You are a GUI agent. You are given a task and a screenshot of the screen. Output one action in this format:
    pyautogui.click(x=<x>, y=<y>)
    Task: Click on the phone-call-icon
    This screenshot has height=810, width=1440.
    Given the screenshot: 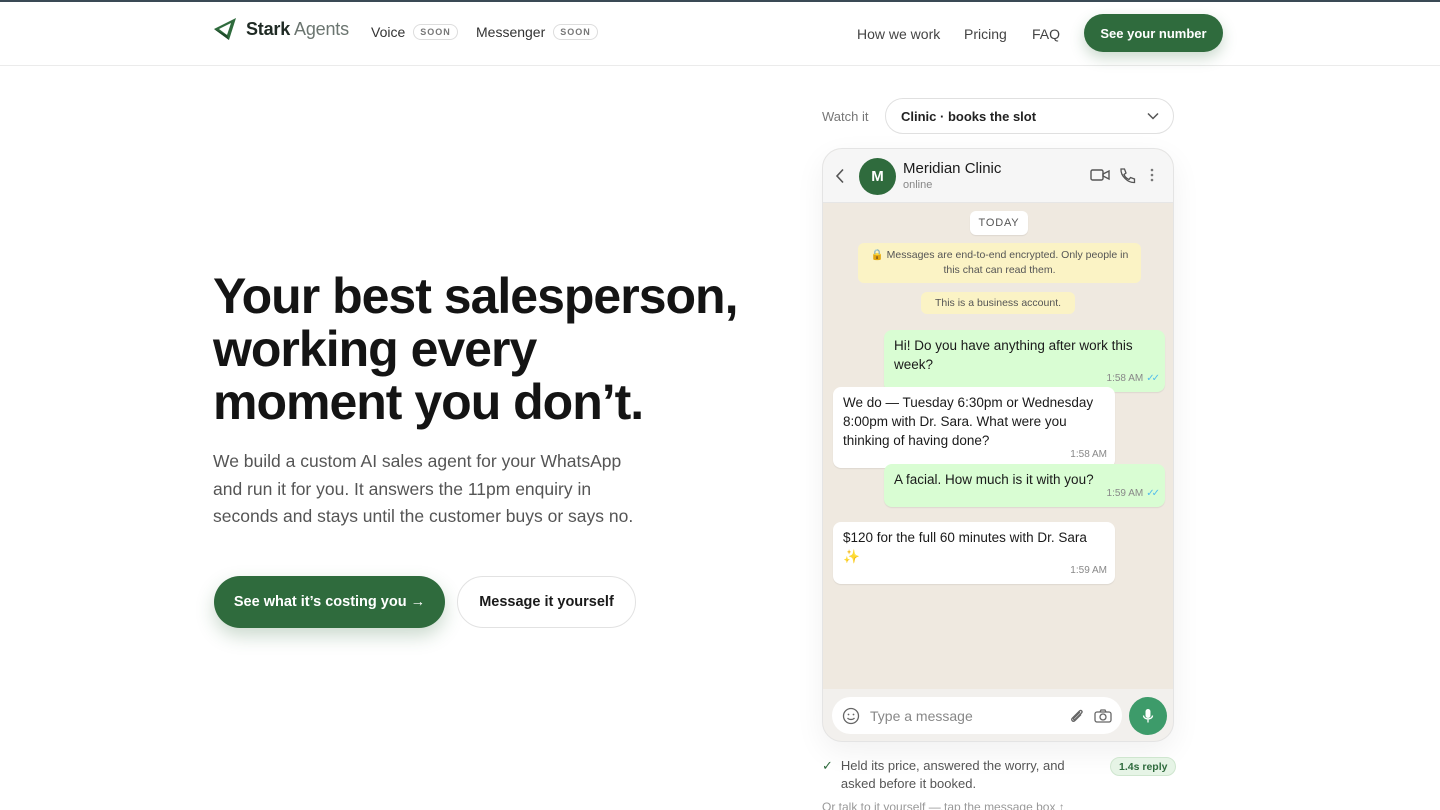 What is the action you would take?
    pyautogui.click(x=1127, y=176)
    